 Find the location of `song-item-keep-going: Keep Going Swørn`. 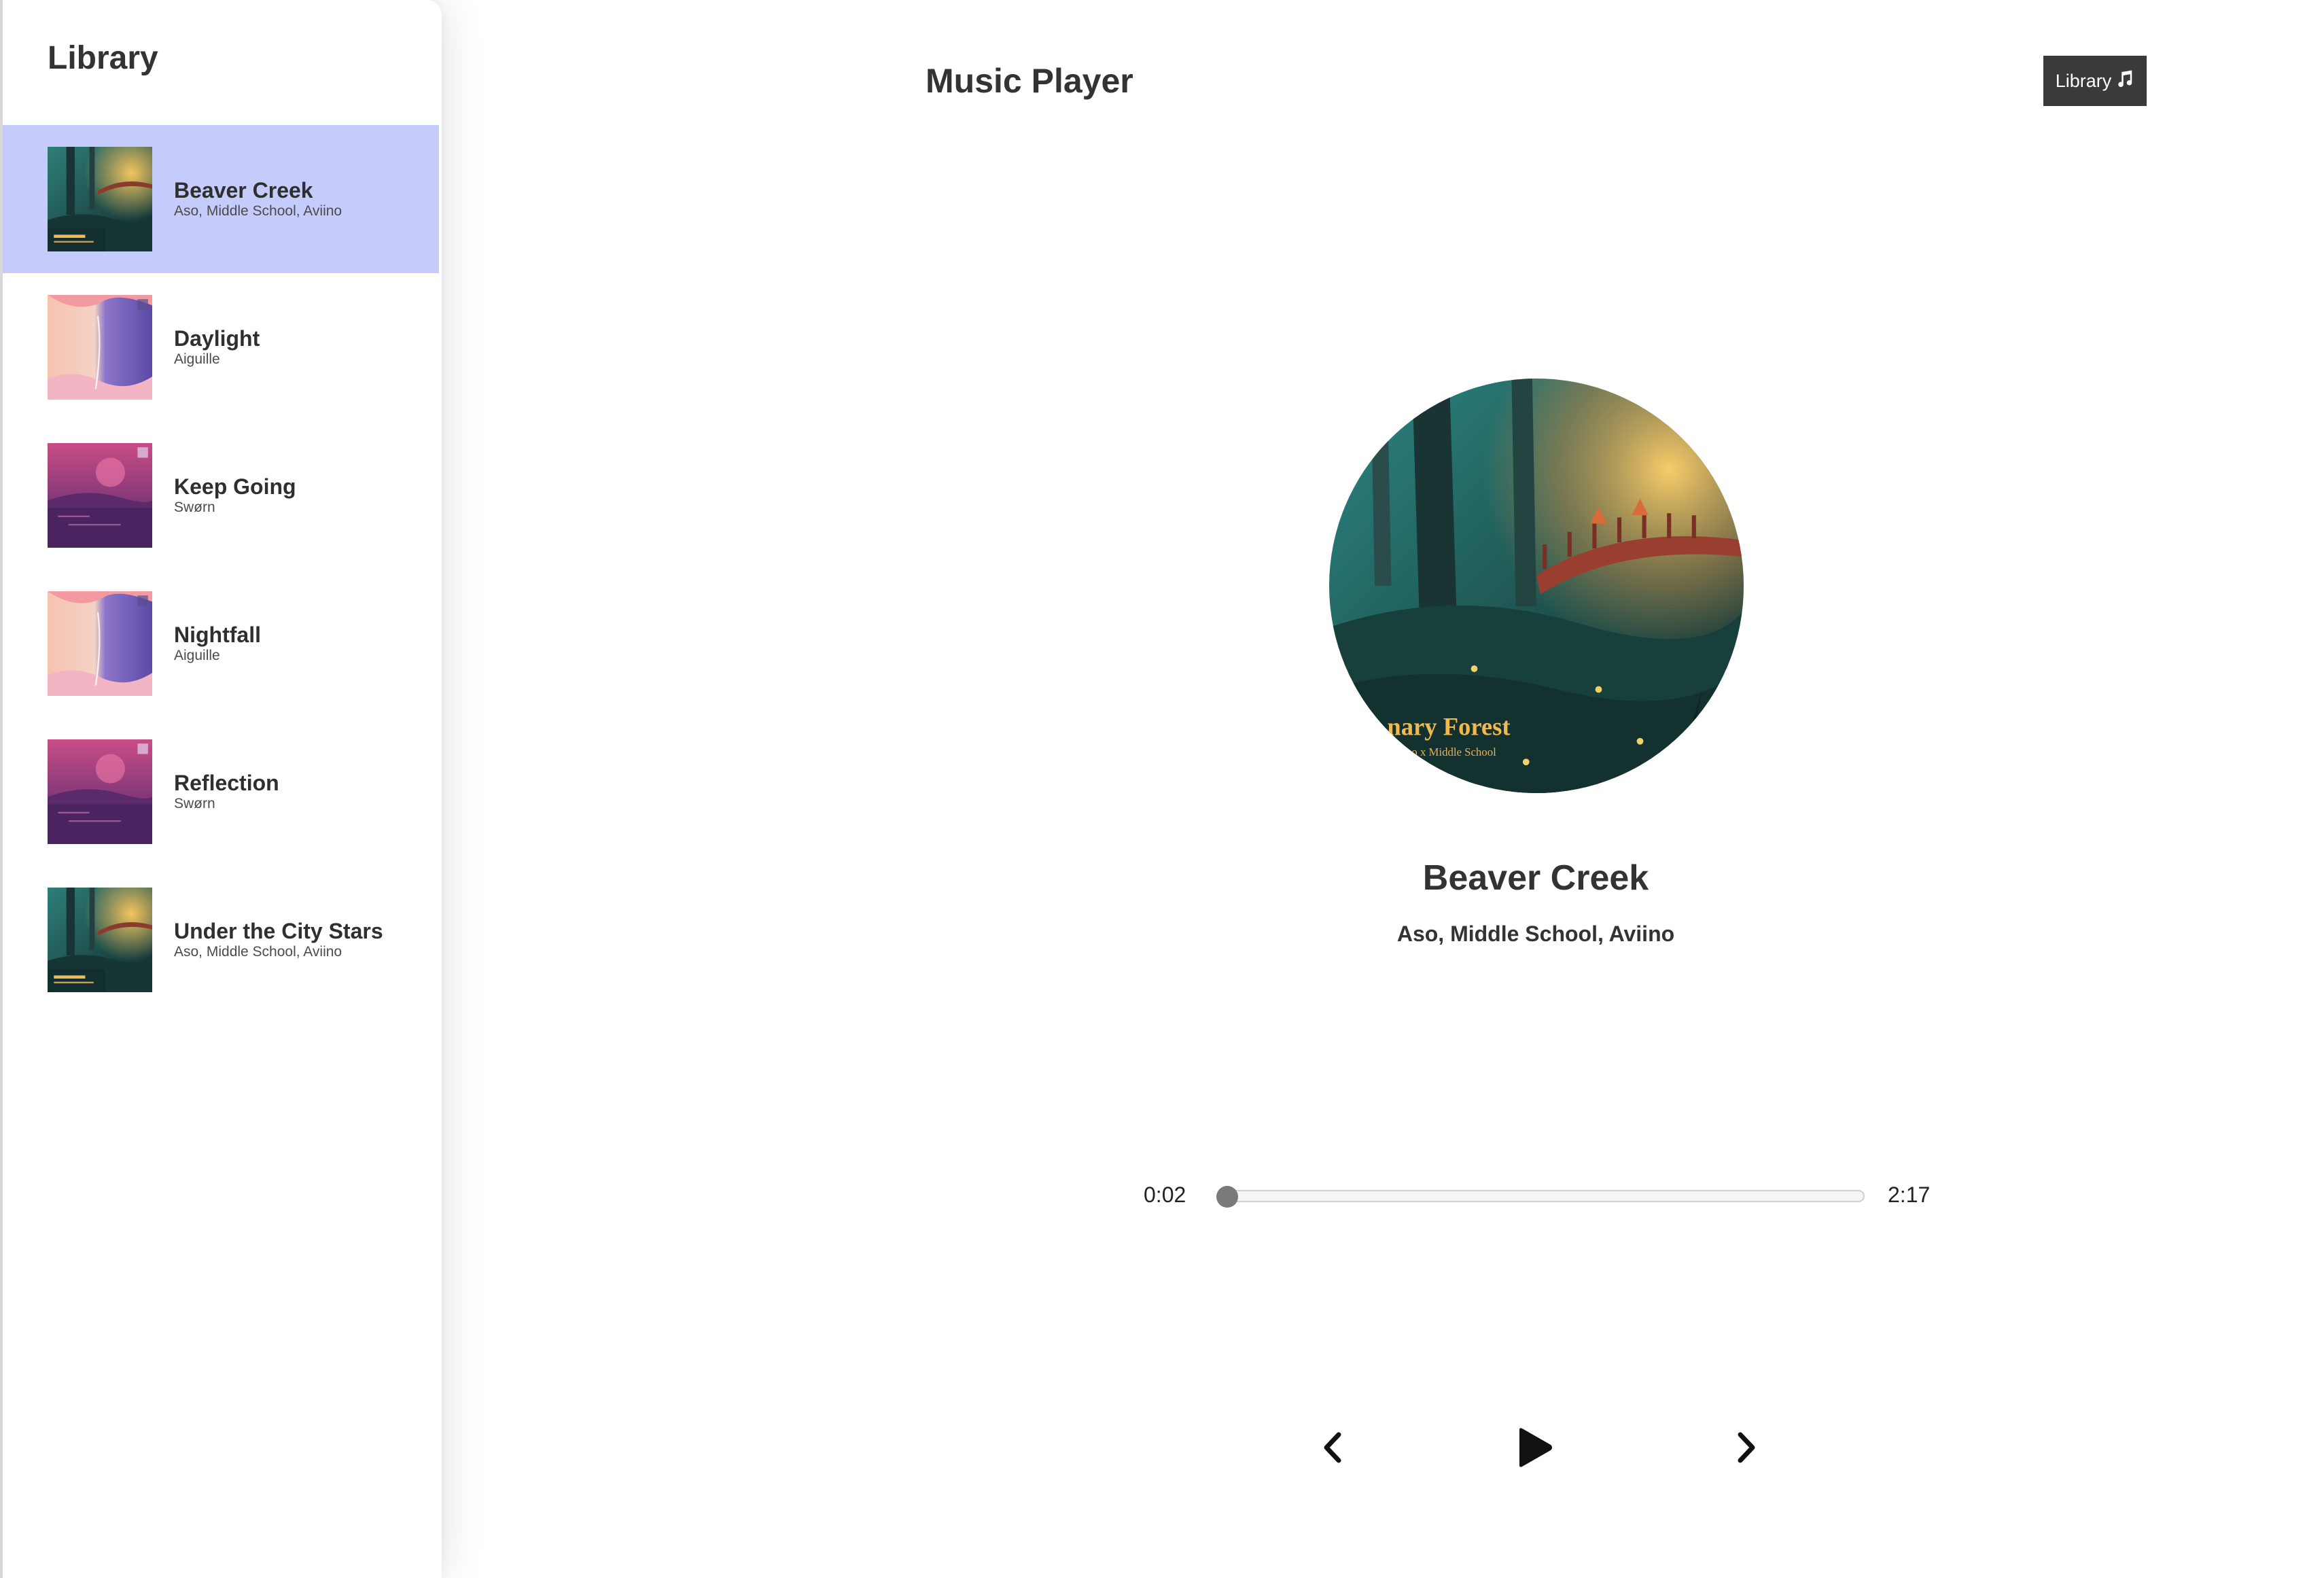

song-item-keep-going: Keep Going Swørn is located at coordinates (221, 495).